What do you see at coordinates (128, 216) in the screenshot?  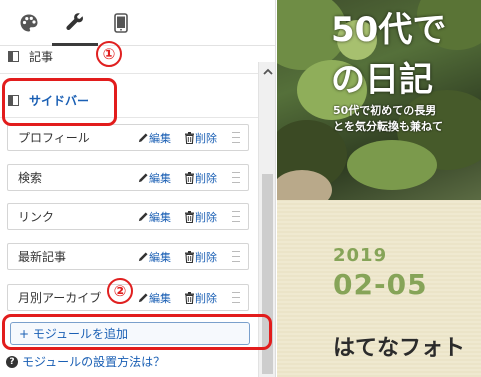 I see `module-row: リンク 編集 削除` at bounding box center [128, 216].